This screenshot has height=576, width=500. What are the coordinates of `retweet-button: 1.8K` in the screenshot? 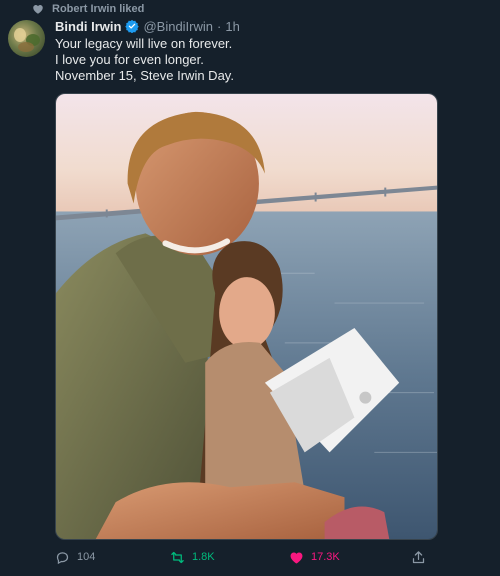 It's located at (192, 557).